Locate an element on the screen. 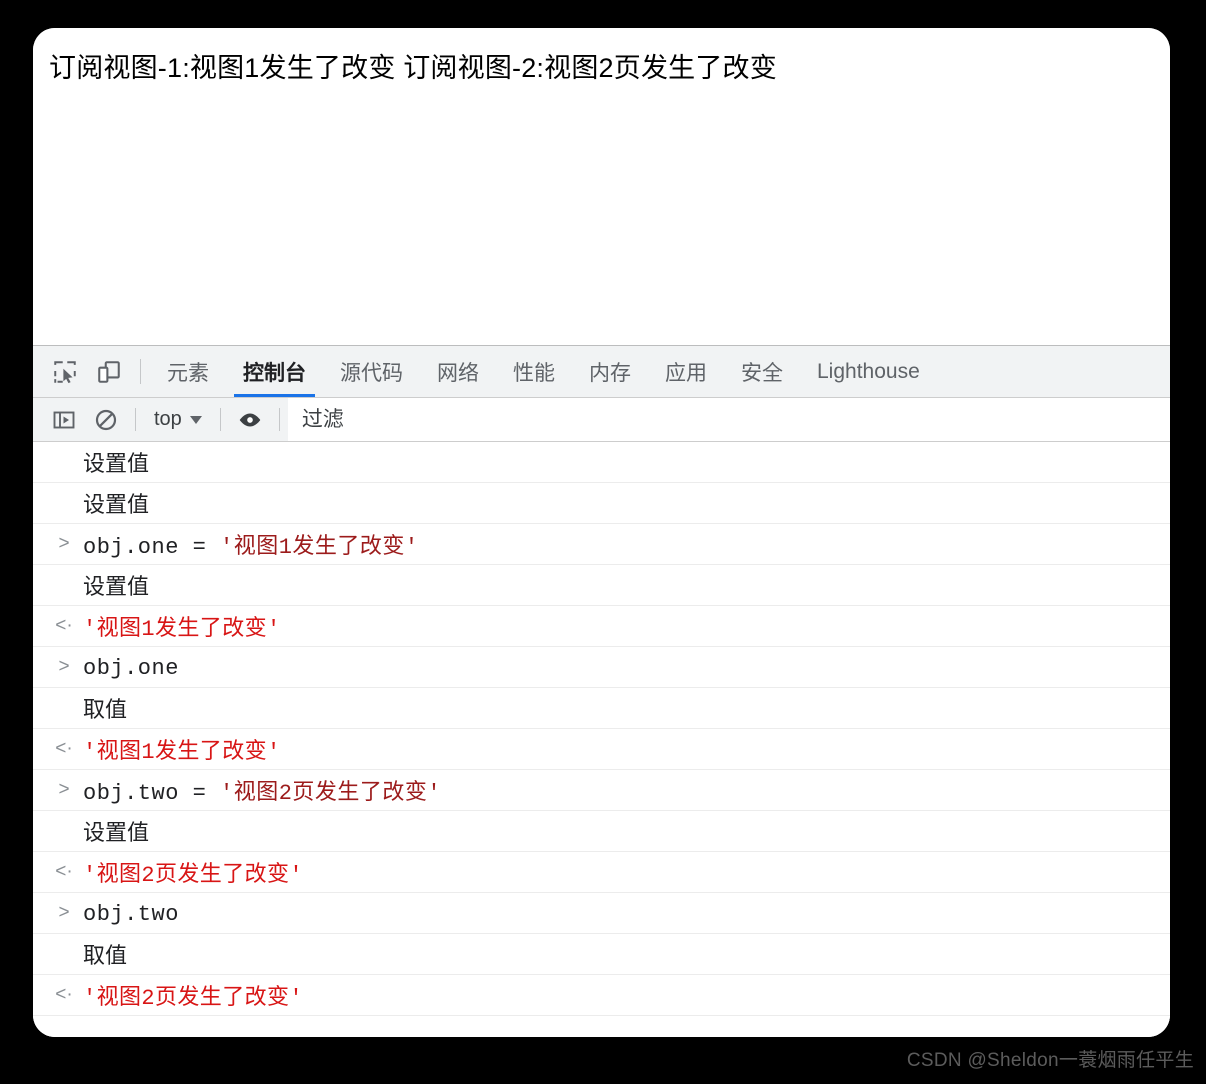 This screenshot has width=1206, height=1084. tab-label: 网络 is located at coordinates (458, 373).